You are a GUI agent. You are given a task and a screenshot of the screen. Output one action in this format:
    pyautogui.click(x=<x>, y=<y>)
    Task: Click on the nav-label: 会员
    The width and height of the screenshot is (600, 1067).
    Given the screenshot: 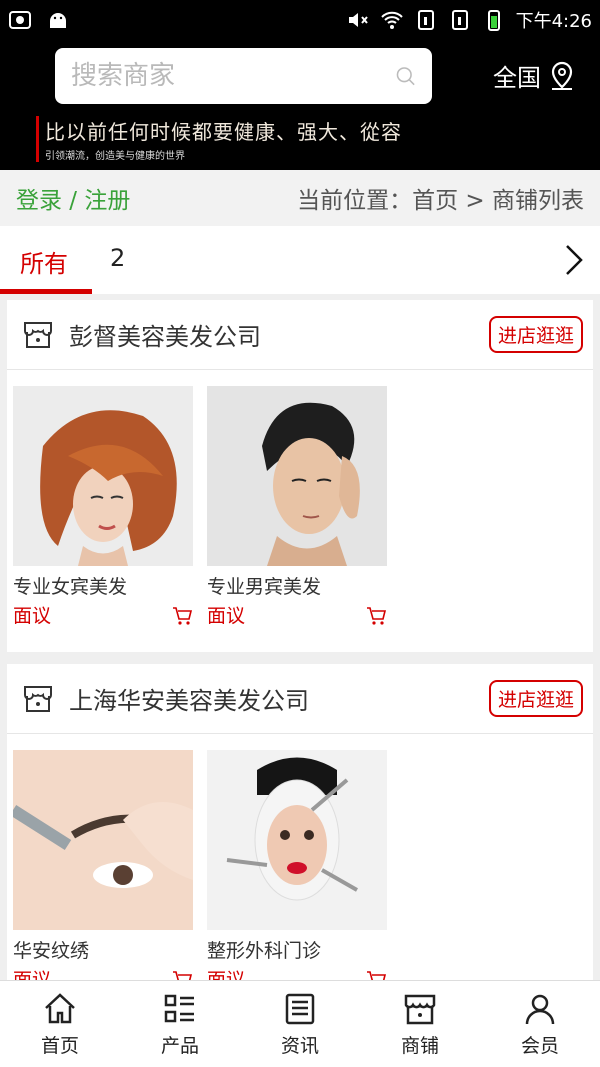 What is the action you would take?
    pyautogui.click(x=539, y=1046)
    